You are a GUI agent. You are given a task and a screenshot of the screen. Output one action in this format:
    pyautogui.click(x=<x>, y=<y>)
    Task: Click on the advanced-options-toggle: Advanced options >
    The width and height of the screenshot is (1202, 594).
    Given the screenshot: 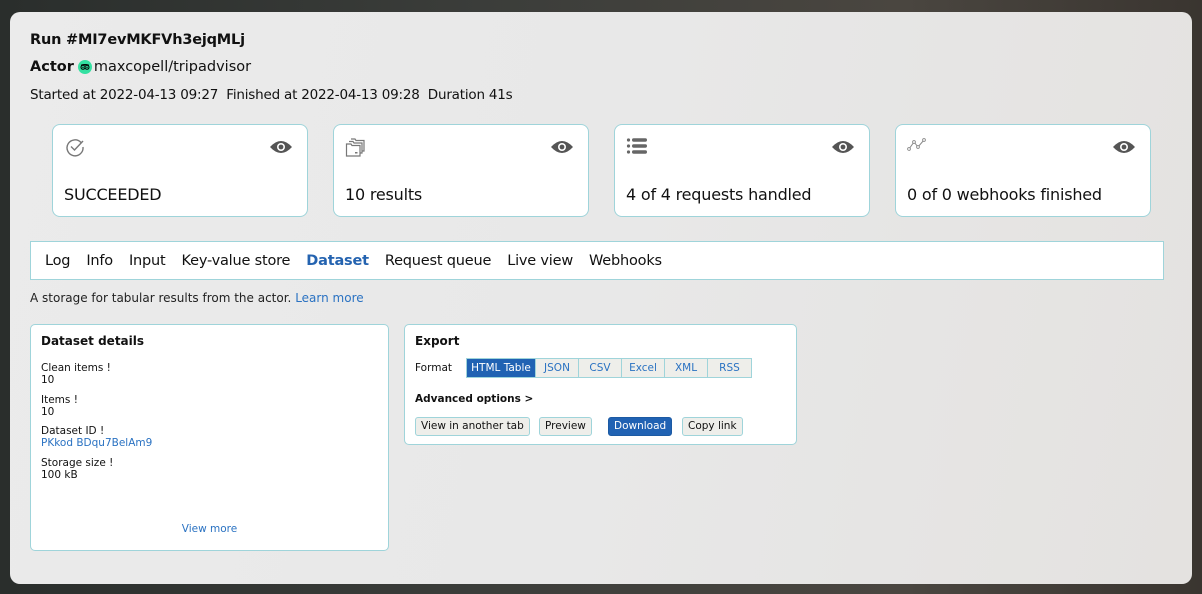 What is the action you would take?
    pyautogui.click(x=474, y=399)
    